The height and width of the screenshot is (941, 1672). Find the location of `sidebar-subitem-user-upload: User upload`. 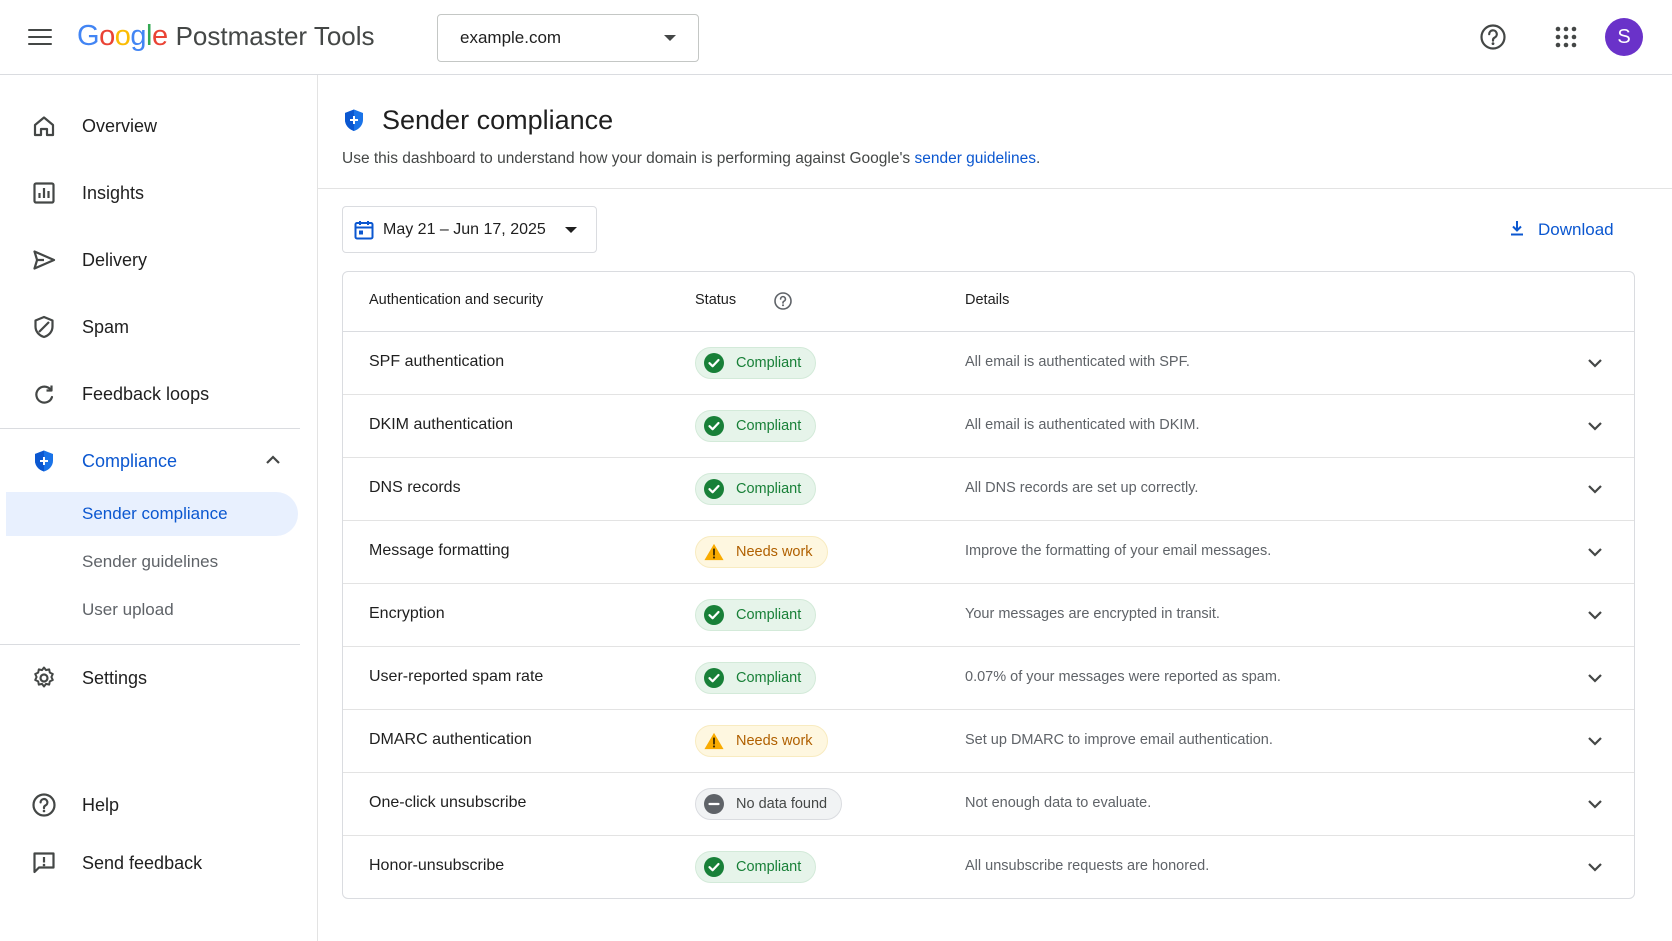

sidebar-subitem-user-upload: User upload is located at coordinates (152, 610).